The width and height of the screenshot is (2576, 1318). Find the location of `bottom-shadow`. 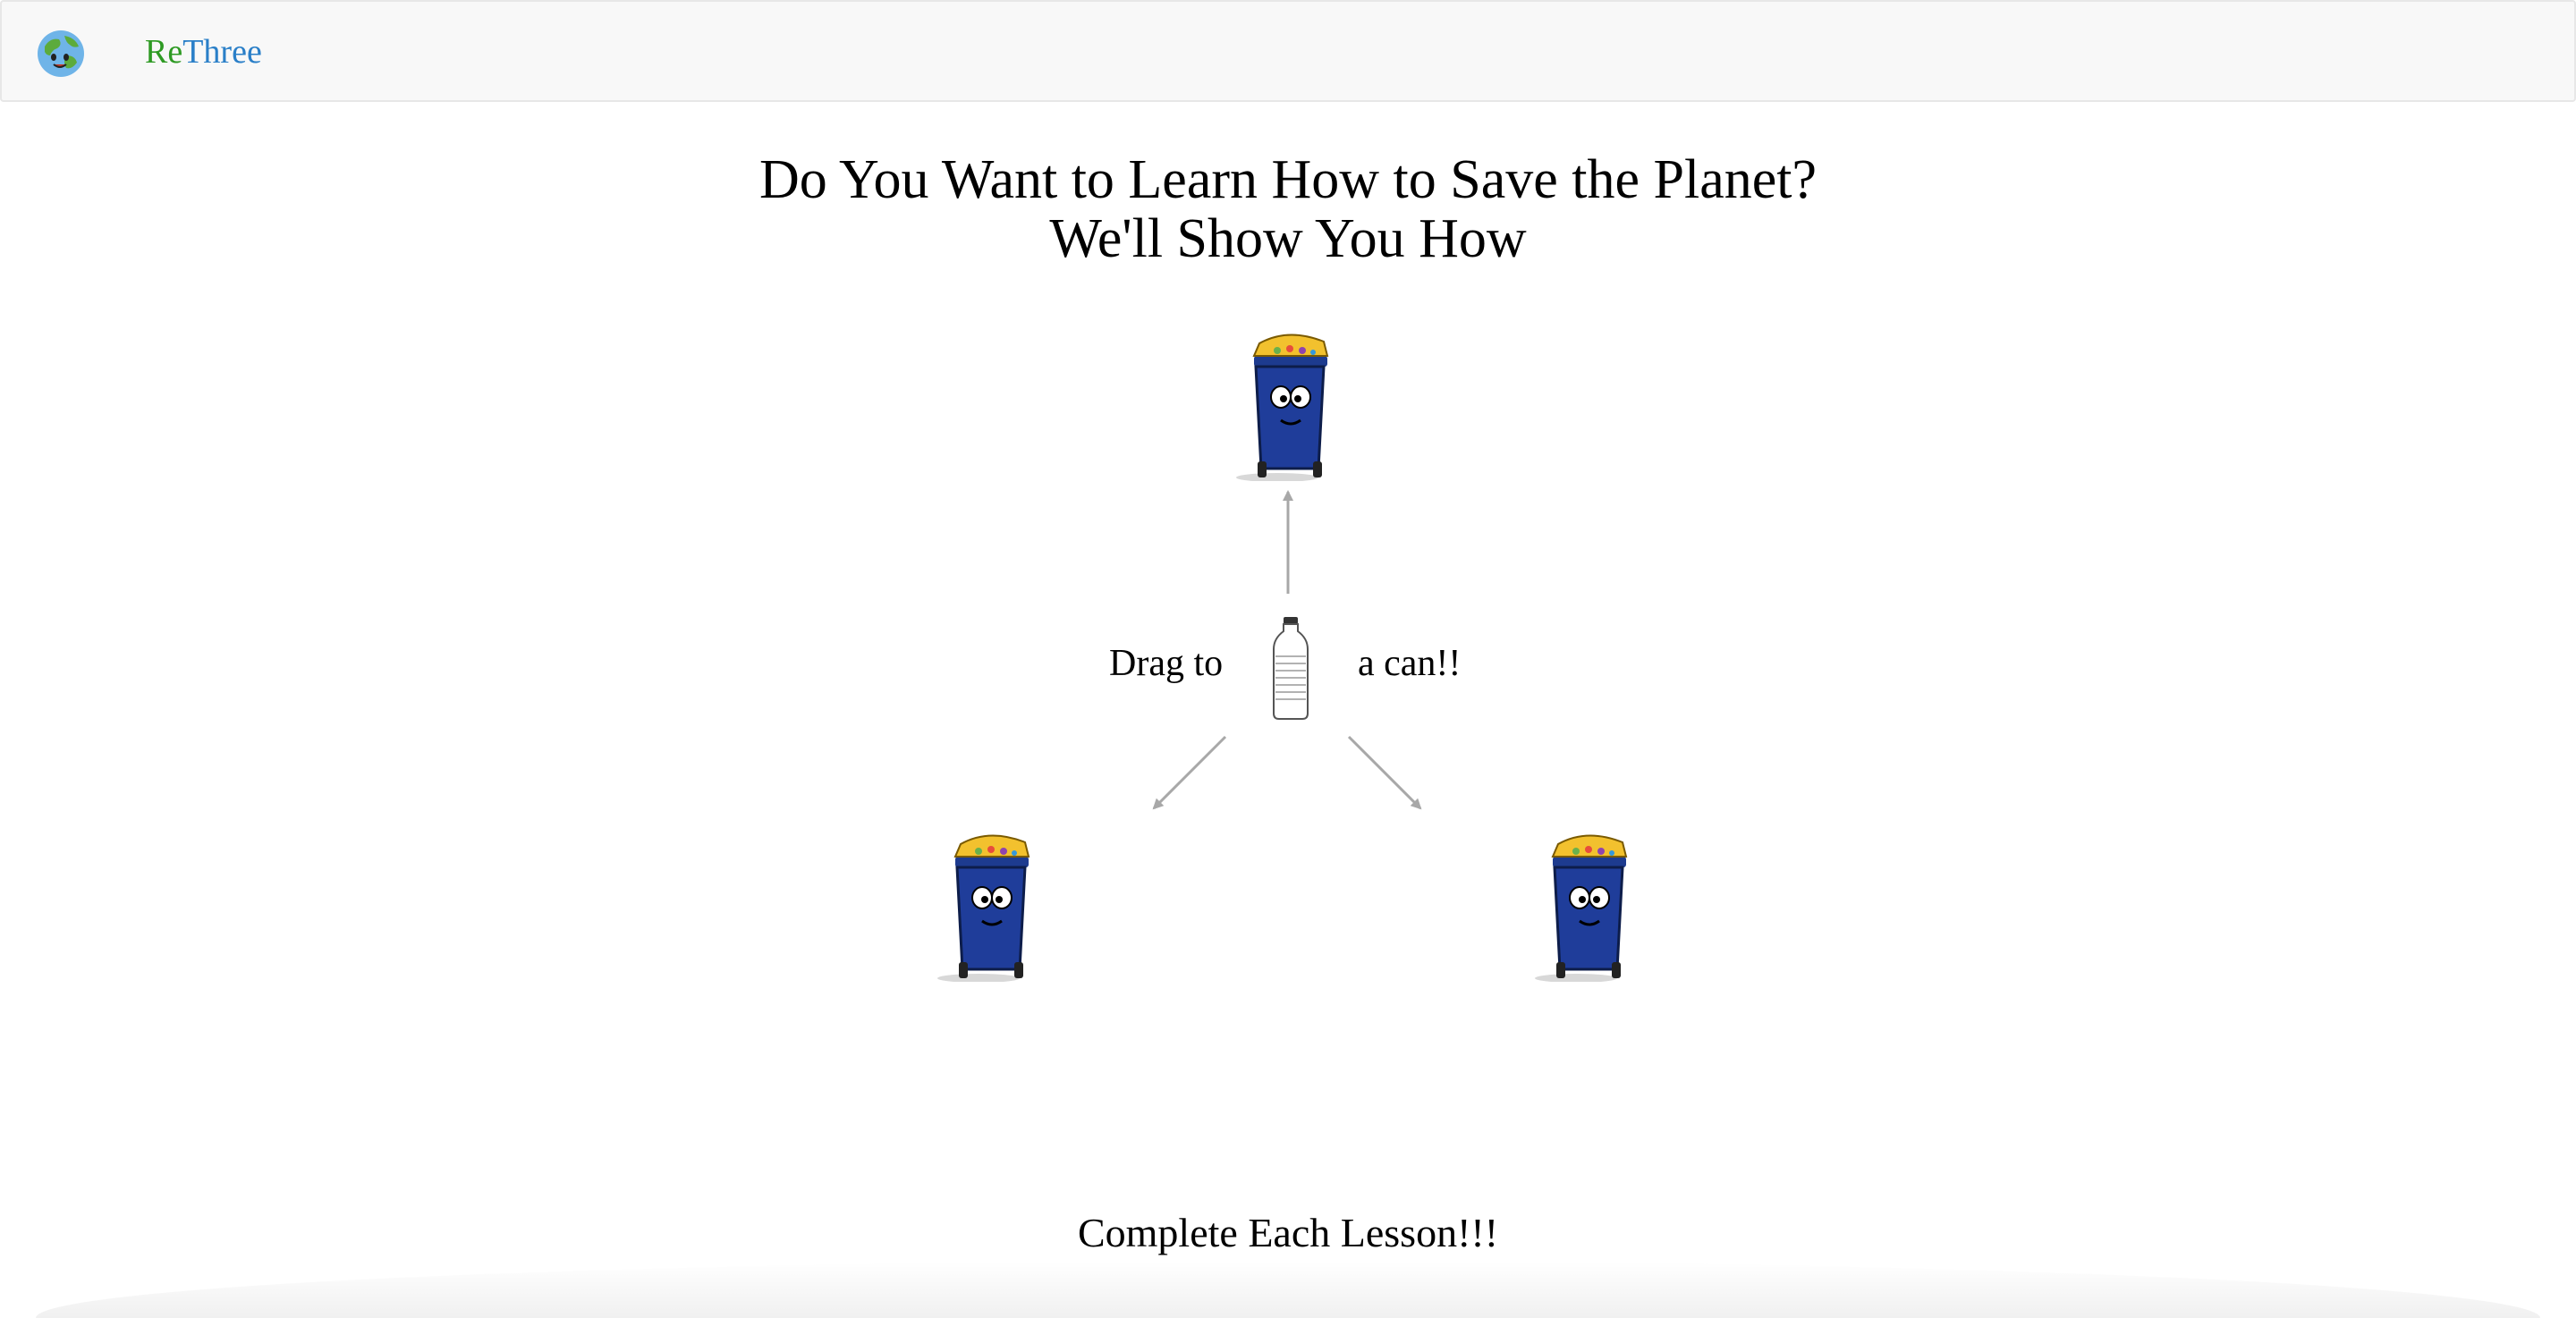

bottom-shadow is located at coordinates (1288, 1290).